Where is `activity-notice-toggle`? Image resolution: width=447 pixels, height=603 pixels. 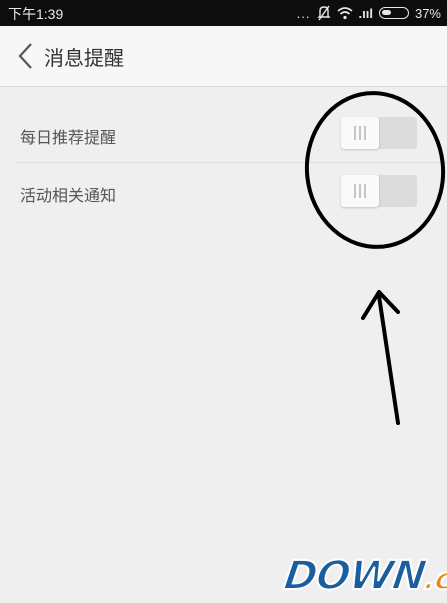 activity-notice-toggle is located at coordinates (379, 191).